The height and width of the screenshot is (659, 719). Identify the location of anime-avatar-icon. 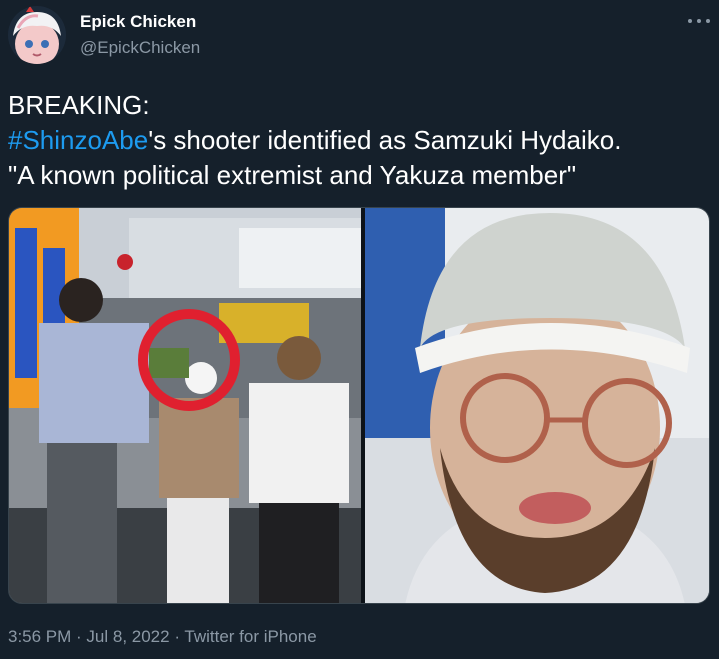
(37, 35).